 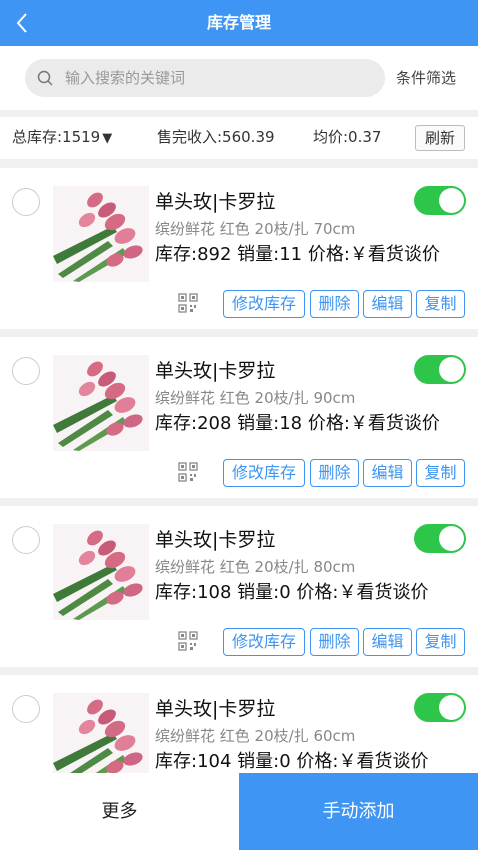 What do you see at coordinates (297, 254) in the screenshot?
I see `product-stats: 库存:892 销量:11 价格:￥看货谈价` at bounding box center [297, 254].